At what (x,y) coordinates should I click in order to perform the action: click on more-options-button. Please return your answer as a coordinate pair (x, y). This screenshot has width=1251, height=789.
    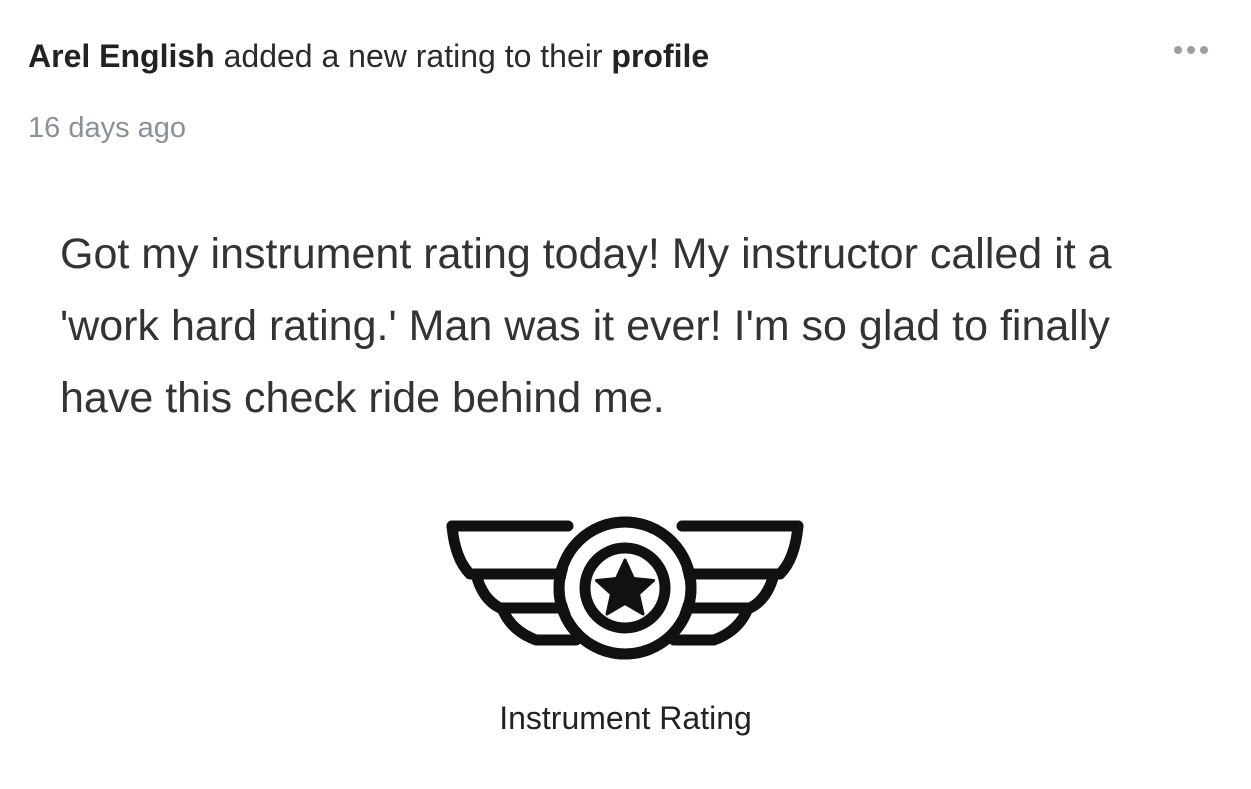
    Looking at the image, I should click on (1191, 50).